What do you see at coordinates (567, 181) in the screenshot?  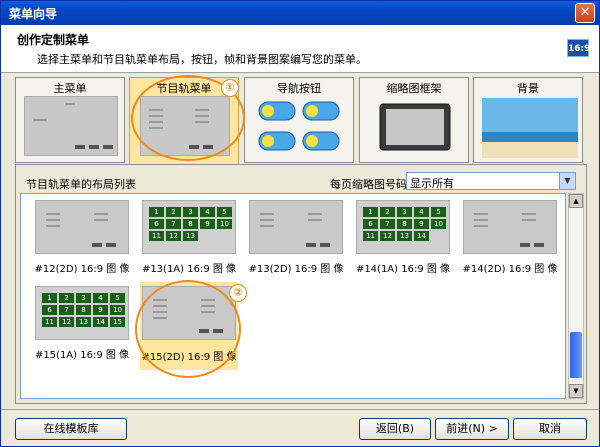 I see `chevron-down-icon: ▼` at bounding box center [567, 181].